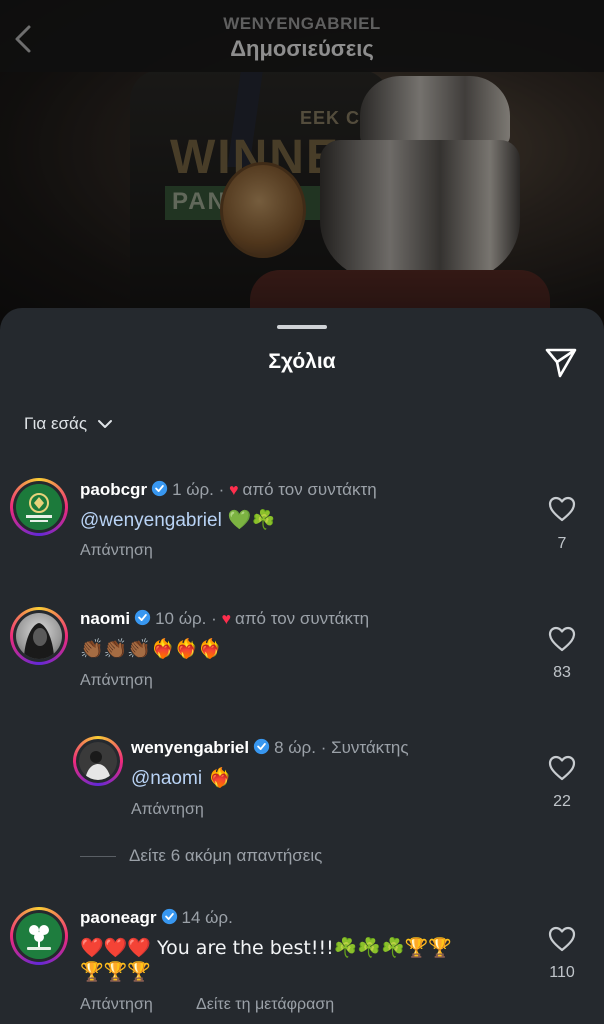 This screenshot has width=604, height=1024. Describe the element at coordinates (151, 649) in the screenshot. I see `comment-text: 👏🏾👏🏾👏🏾❤️‍🔥❤️‍🔥❤️‍🔥` at that location.